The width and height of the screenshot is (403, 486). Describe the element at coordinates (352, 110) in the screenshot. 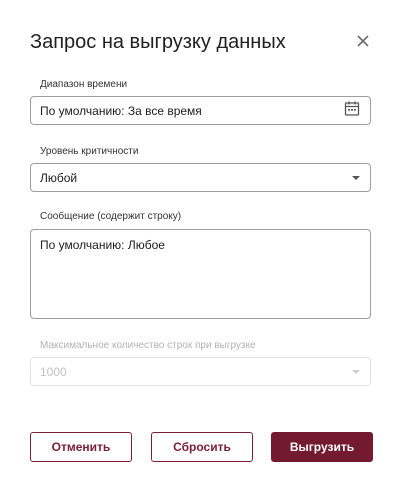

I see `calendar-icon` at that location.